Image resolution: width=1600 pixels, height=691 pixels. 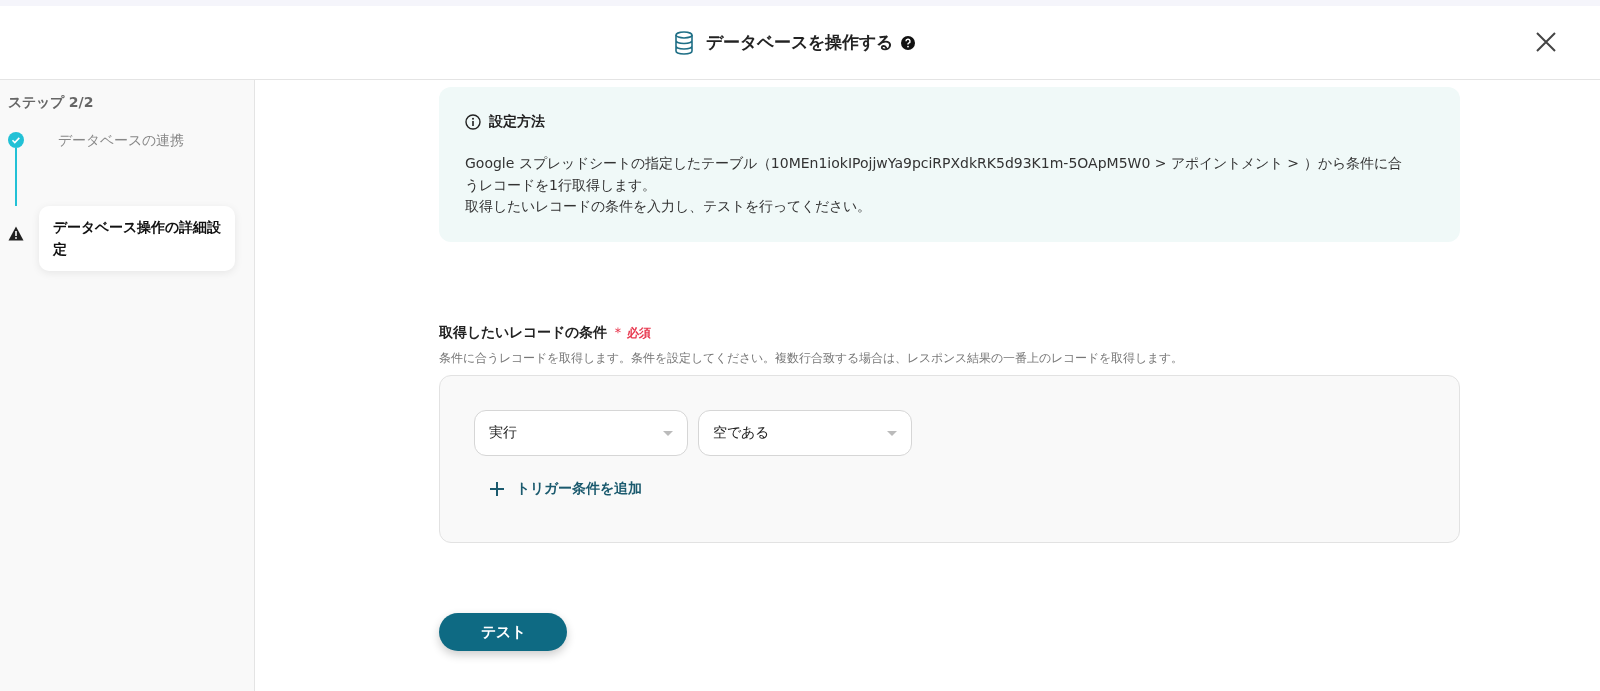 I want to click on dropdown-field: 空である, so click(x=805, y=433).